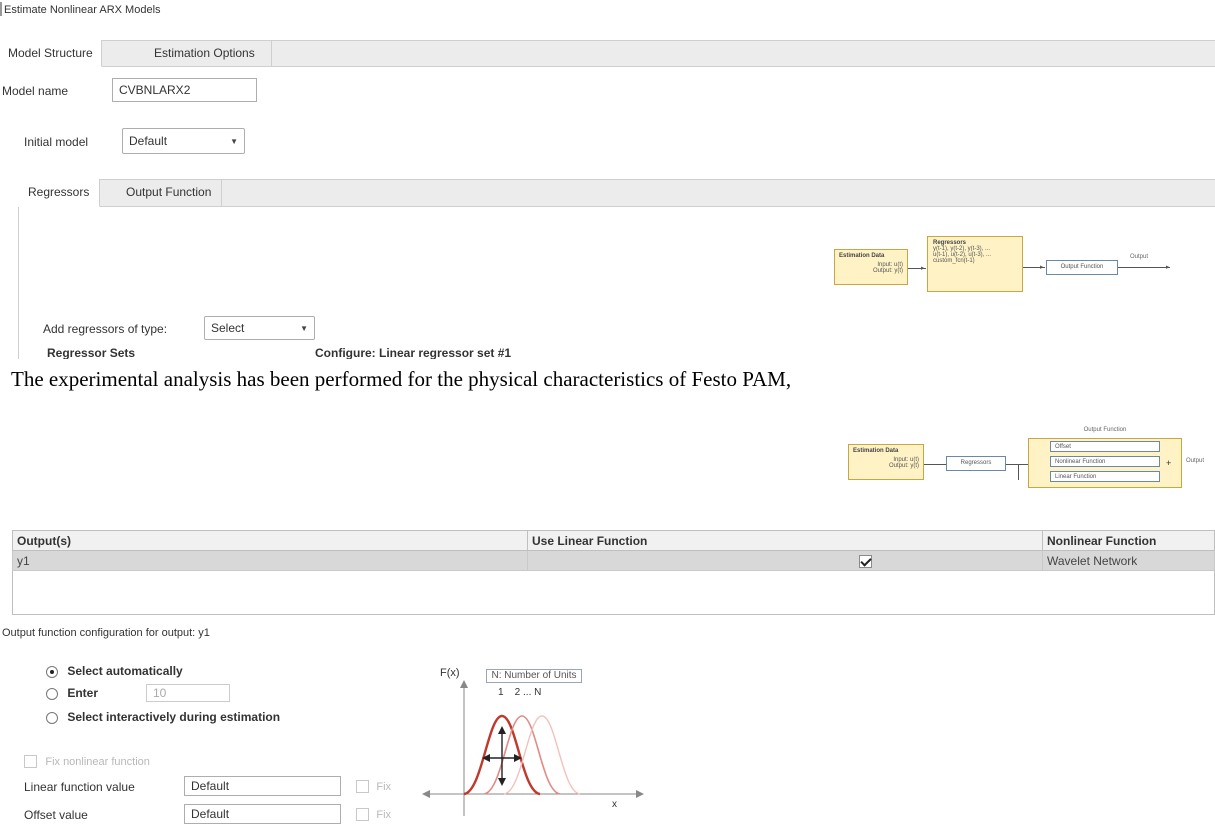 The width and height of the screenshot is (1215, 836). I want to click on offset-block: Offset, so click(1105, 446).